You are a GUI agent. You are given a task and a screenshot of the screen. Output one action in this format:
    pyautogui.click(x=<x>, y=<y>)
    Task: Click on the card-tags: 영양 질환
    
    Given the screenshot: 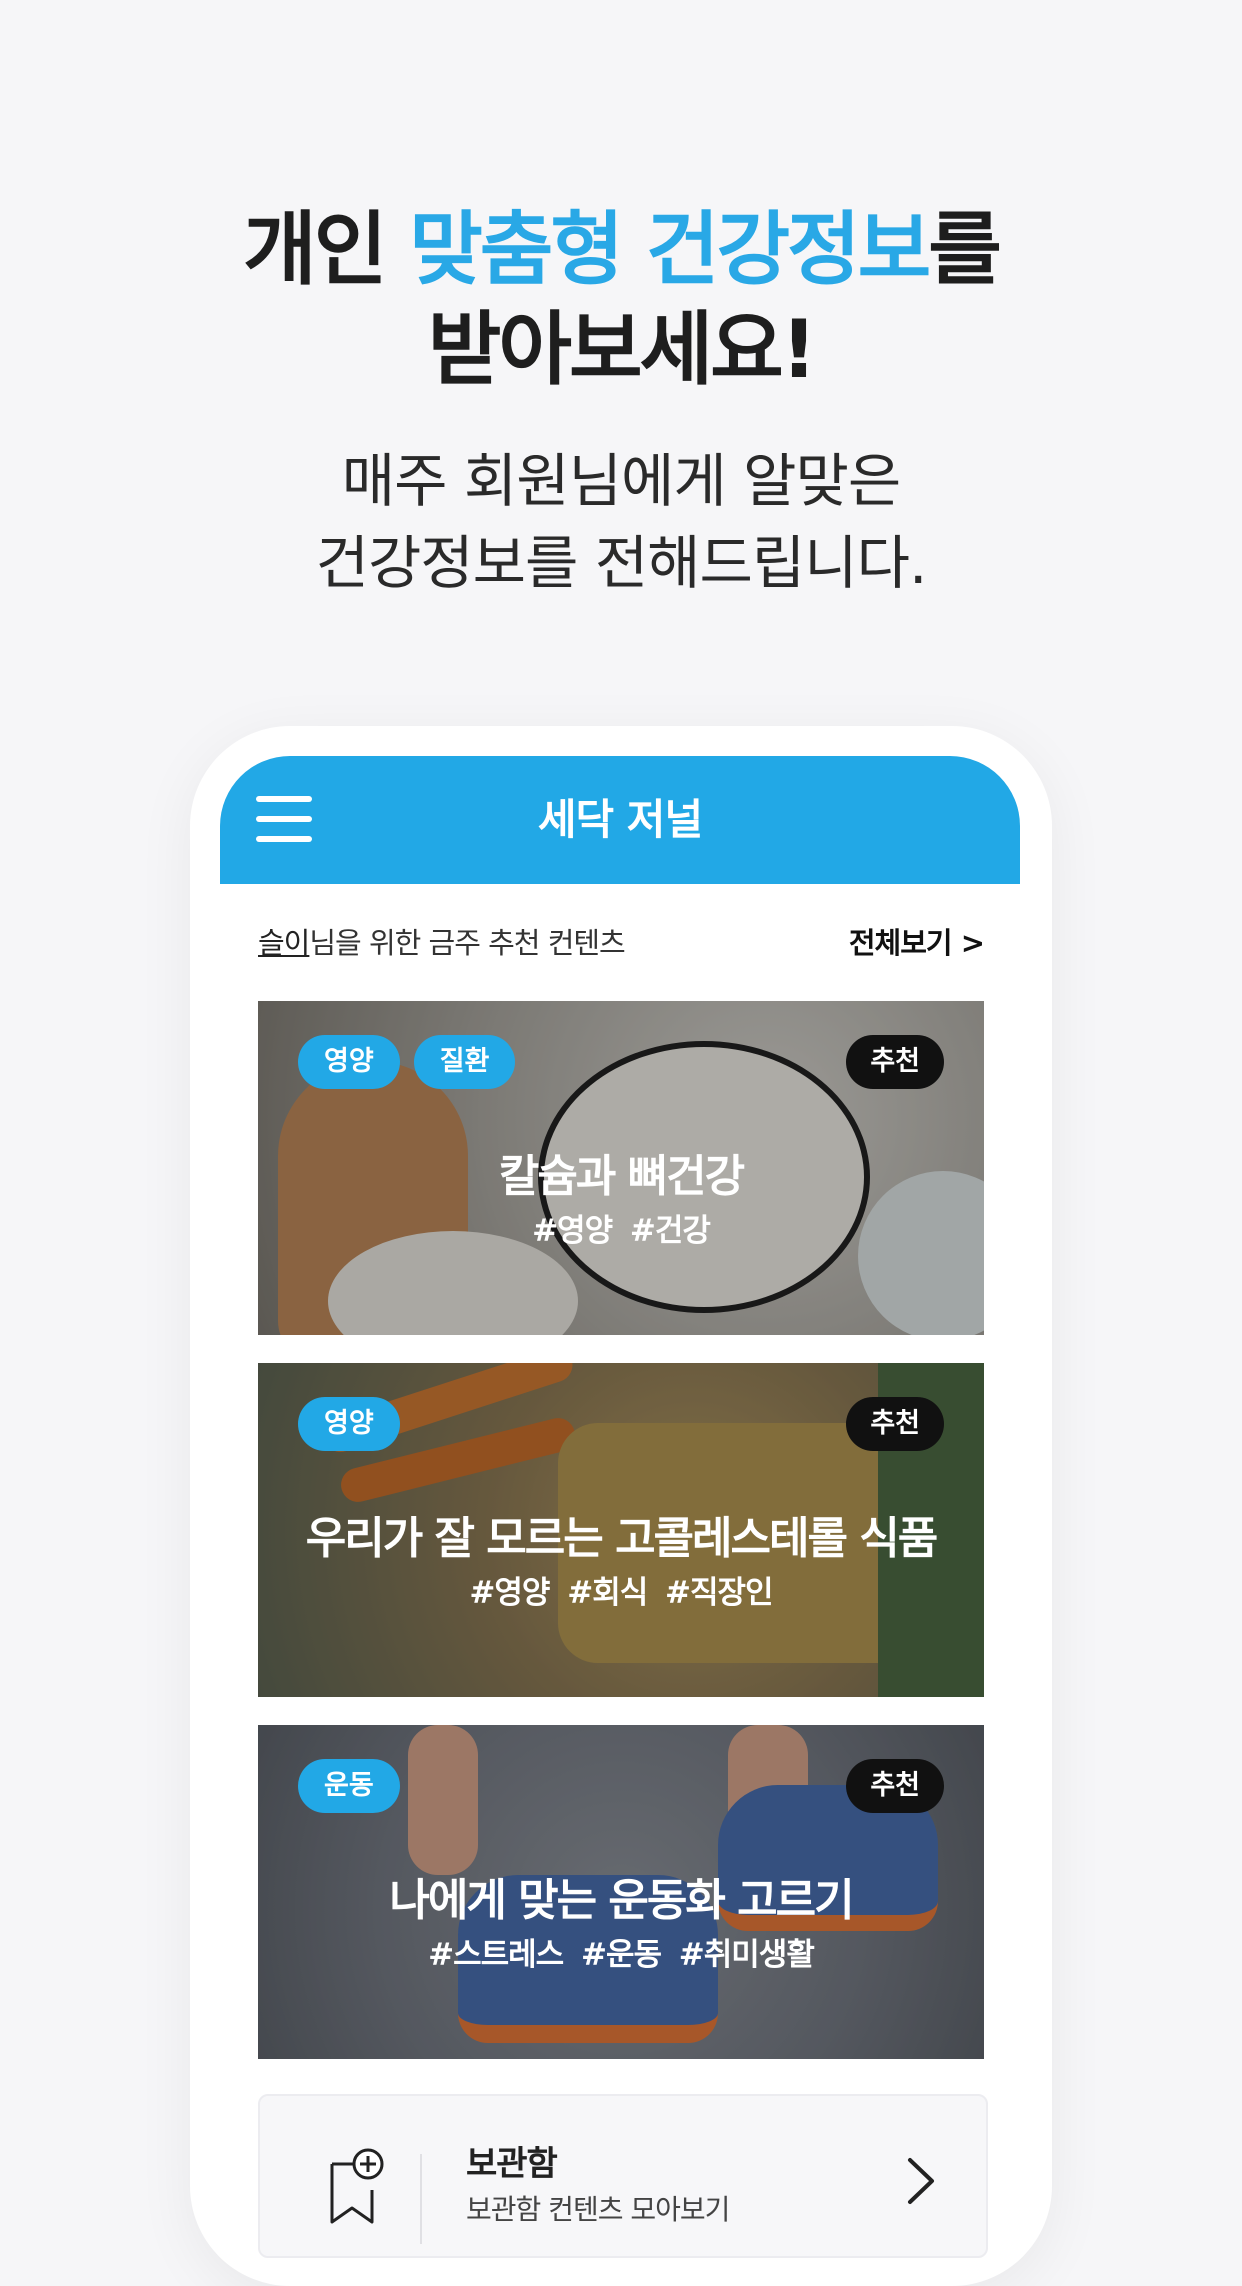 What is the action you would take?
    pyautogui.click(x=407, y=1062)
    